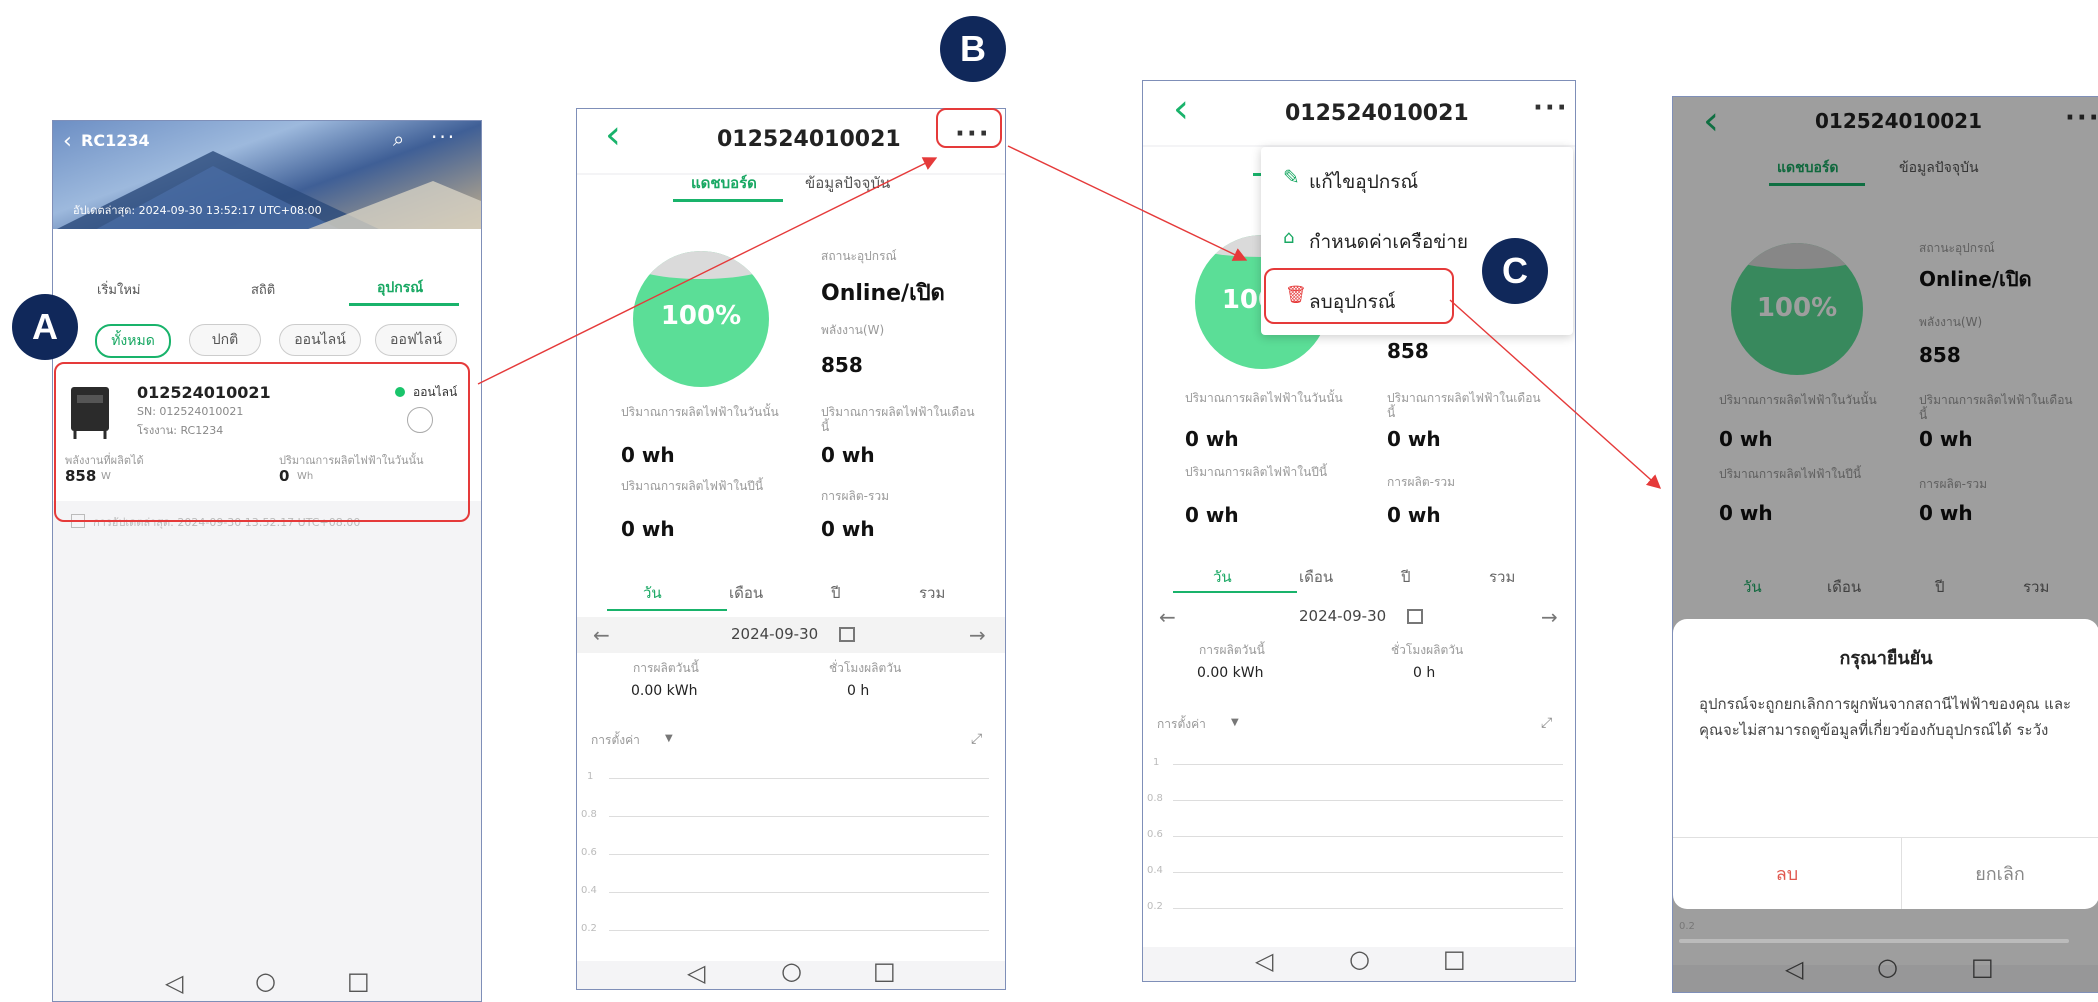 The height and width of the screenshot is (1002, 2098). Describe the element at coordinates (664, 691) in the screenshot. I see `day-production-value: 0.00 kWh` at that location.